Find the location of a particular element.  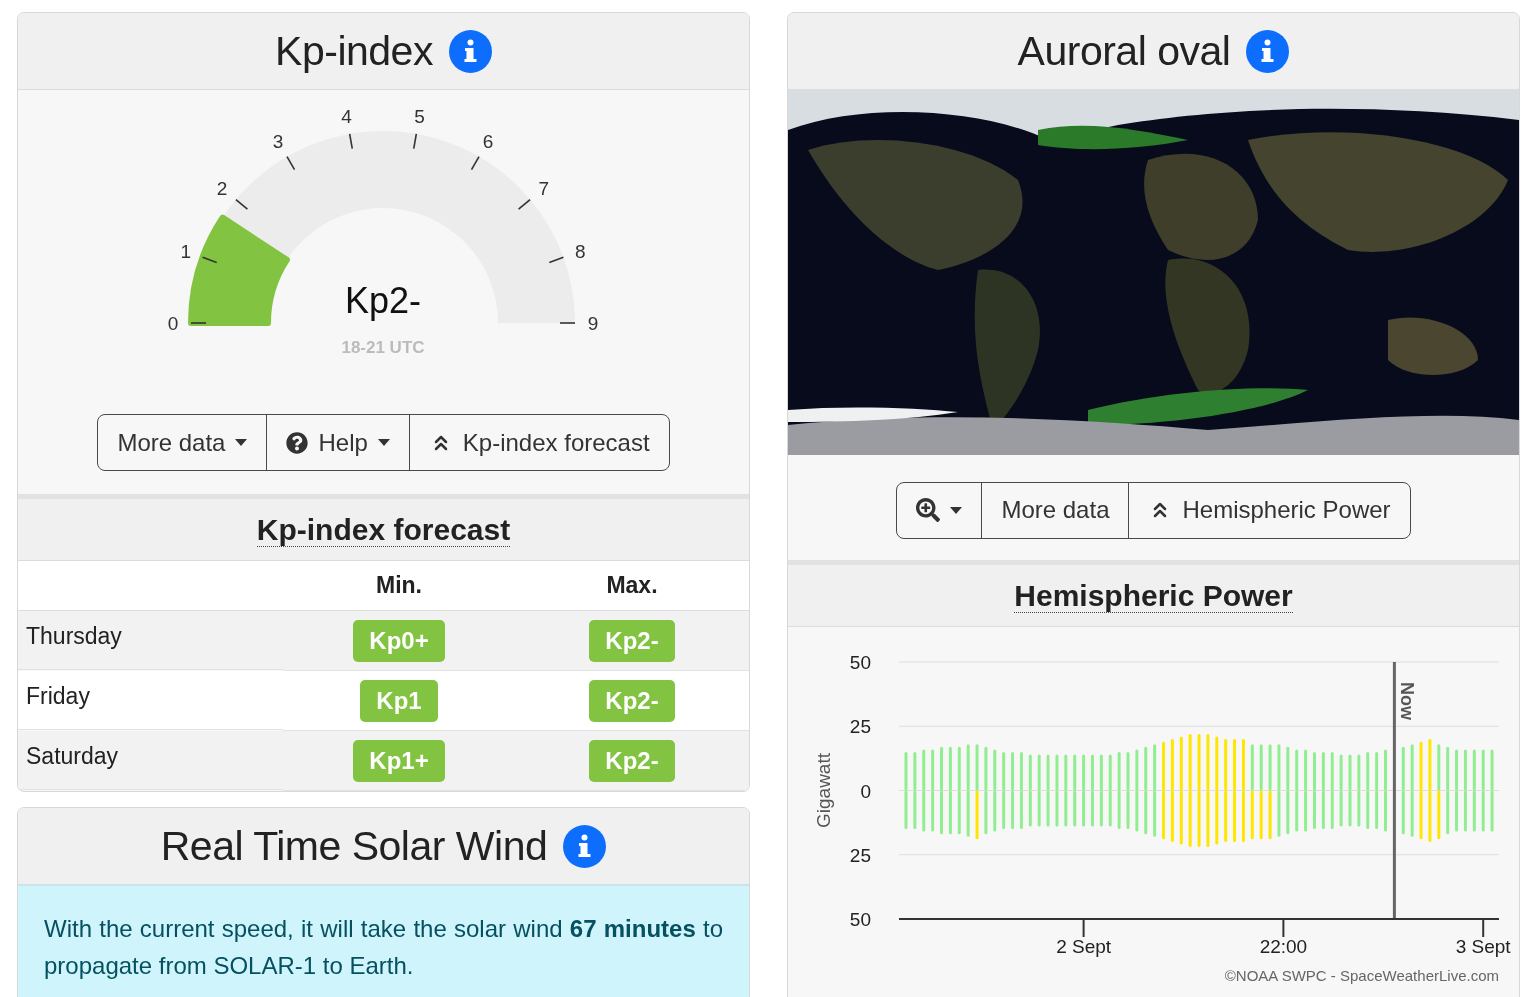

gauge-tick-label: 2 is located at coordinates (221, 188).